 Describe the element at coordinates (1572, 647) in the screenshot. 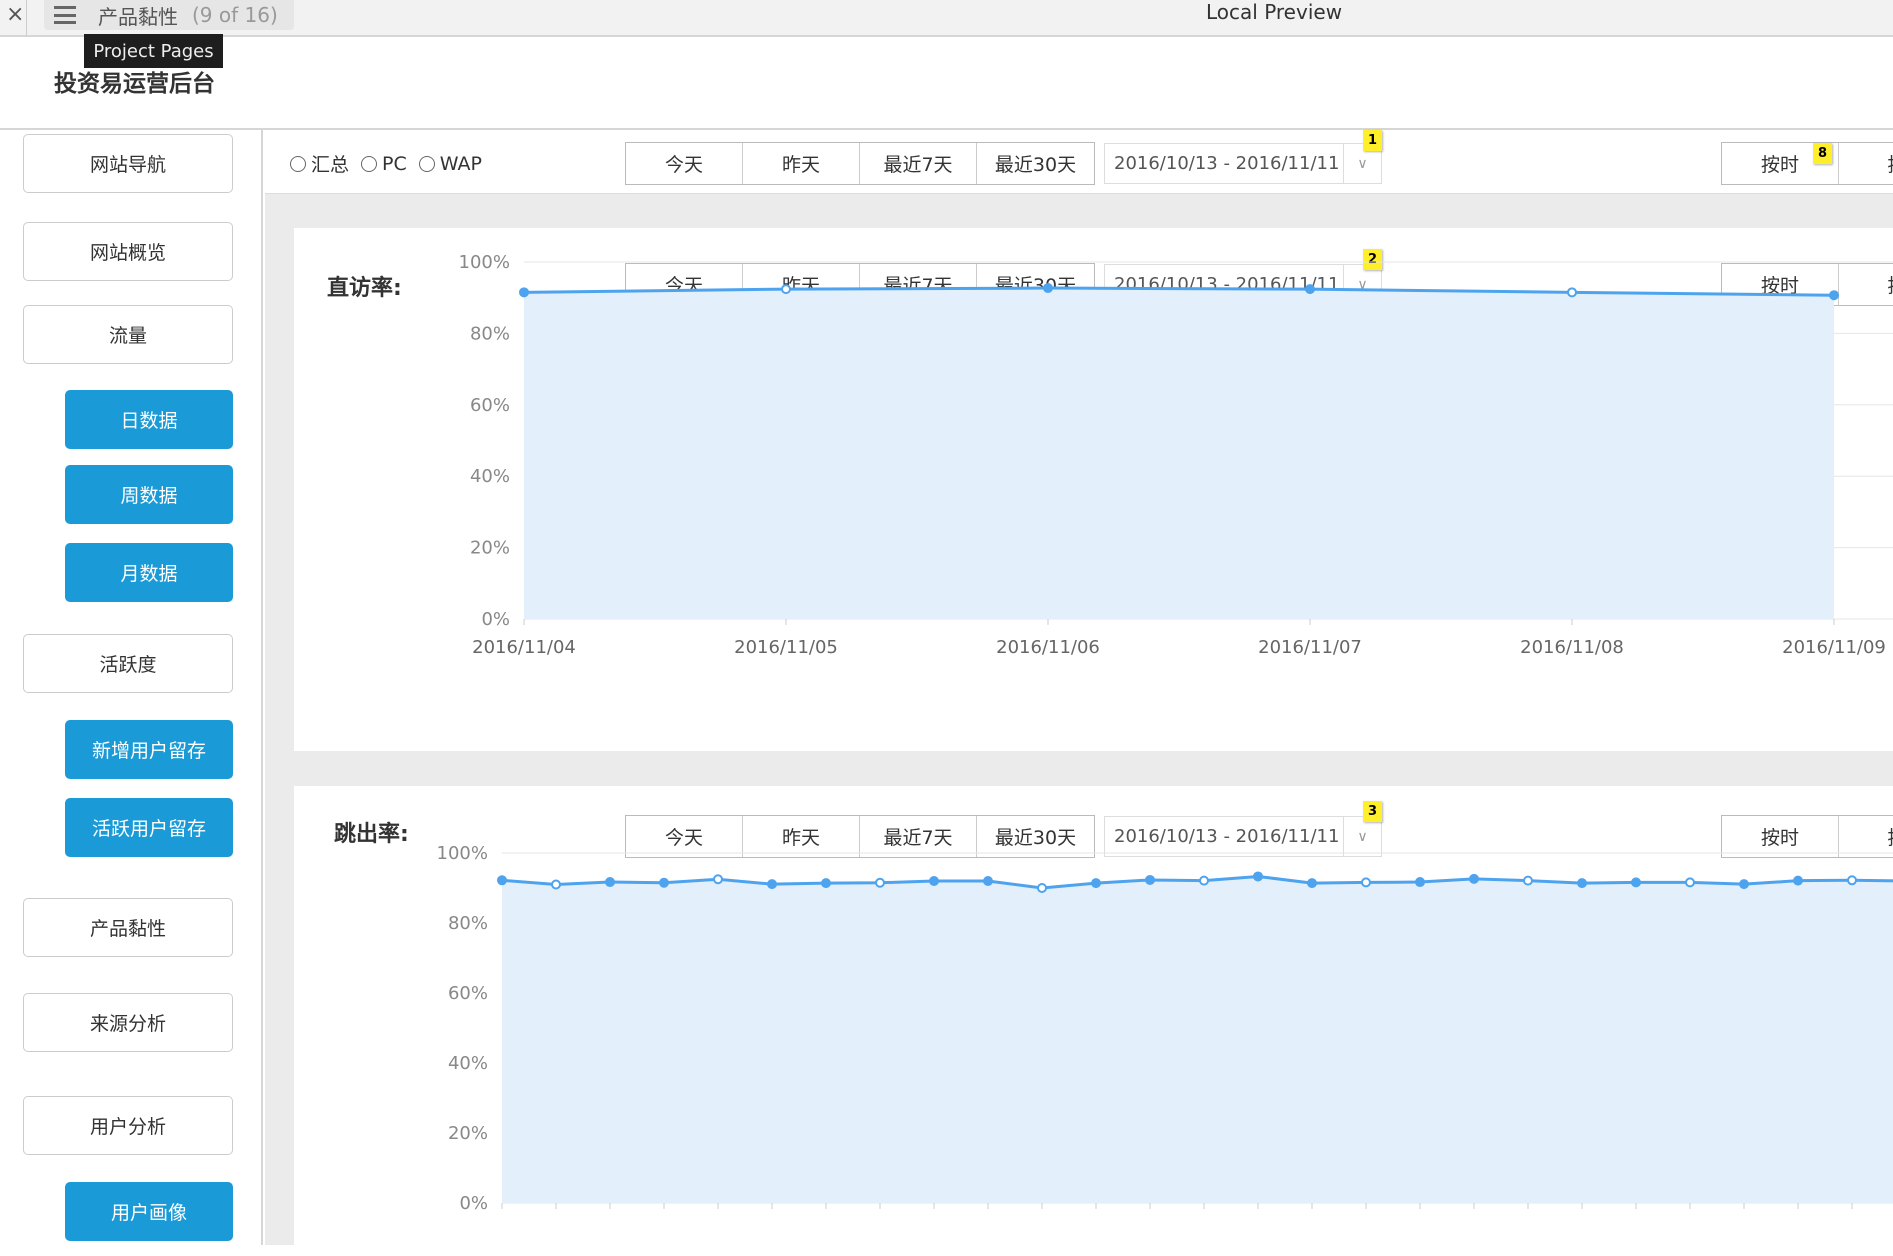

I see `x-tick-label: 2016/11/08` at that location.